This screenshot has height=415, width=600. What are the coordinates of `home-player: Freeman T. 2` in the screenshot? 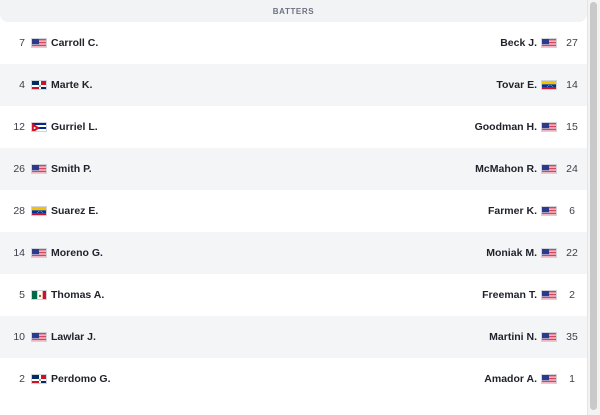 It's located at (534, 295).